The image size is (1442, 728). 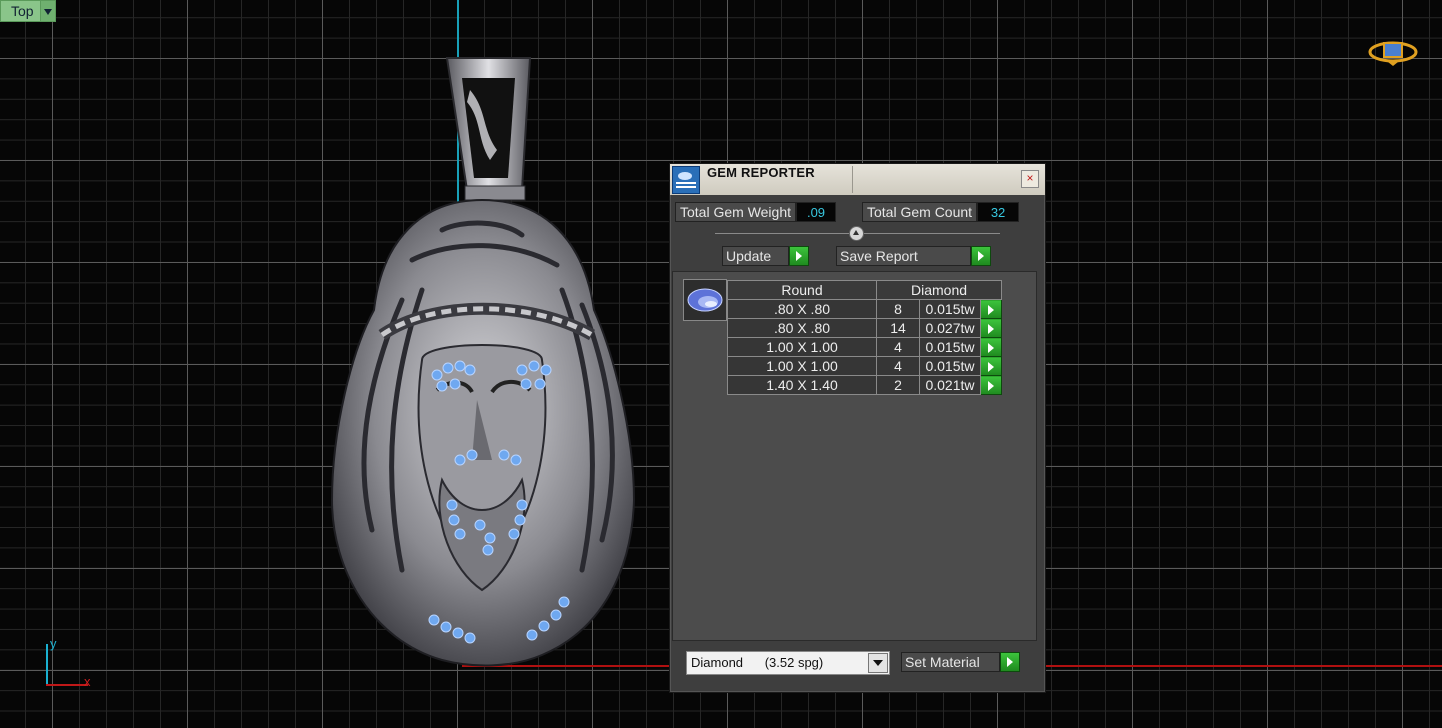 I want to click on triad-x-label: x, so click(x=87, y=681).